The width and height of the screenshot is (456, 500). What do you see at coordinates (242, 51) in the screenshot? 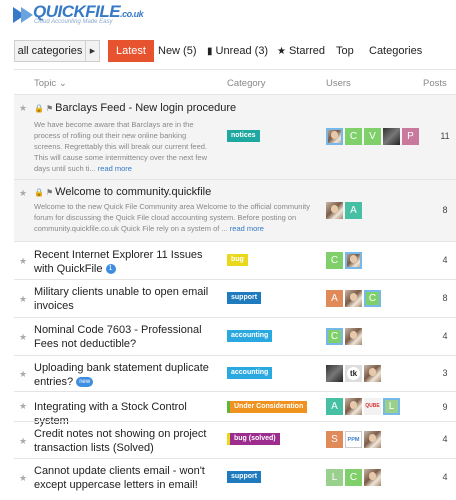
I see `tab-unread-label: Unread (3)` at bounding box center [242, 51].